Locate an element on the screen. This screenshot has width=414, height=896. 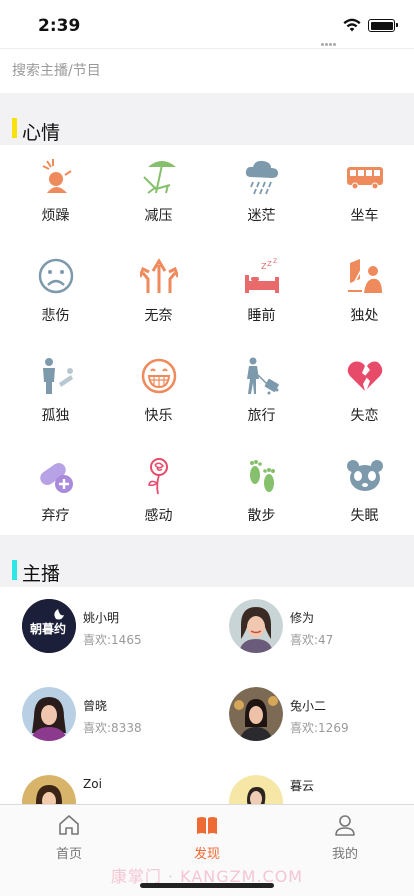
mood-label: 坐车 is located at coordinates (364, 216).